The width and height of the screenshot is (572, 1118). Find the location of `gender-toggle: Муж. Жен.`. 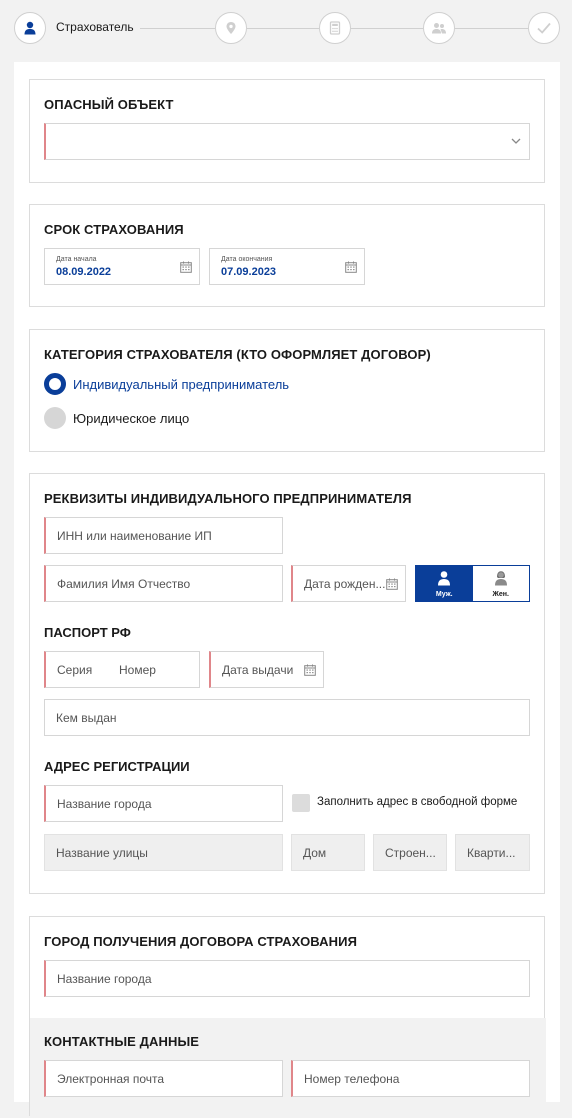

gender-toggle: Муж. Жен. is located at coordinates (472, 583).